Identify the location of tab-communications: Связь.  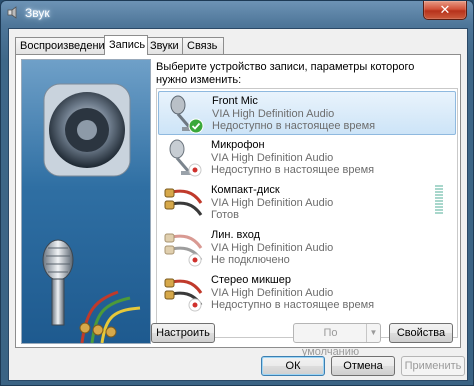
(203, 45).